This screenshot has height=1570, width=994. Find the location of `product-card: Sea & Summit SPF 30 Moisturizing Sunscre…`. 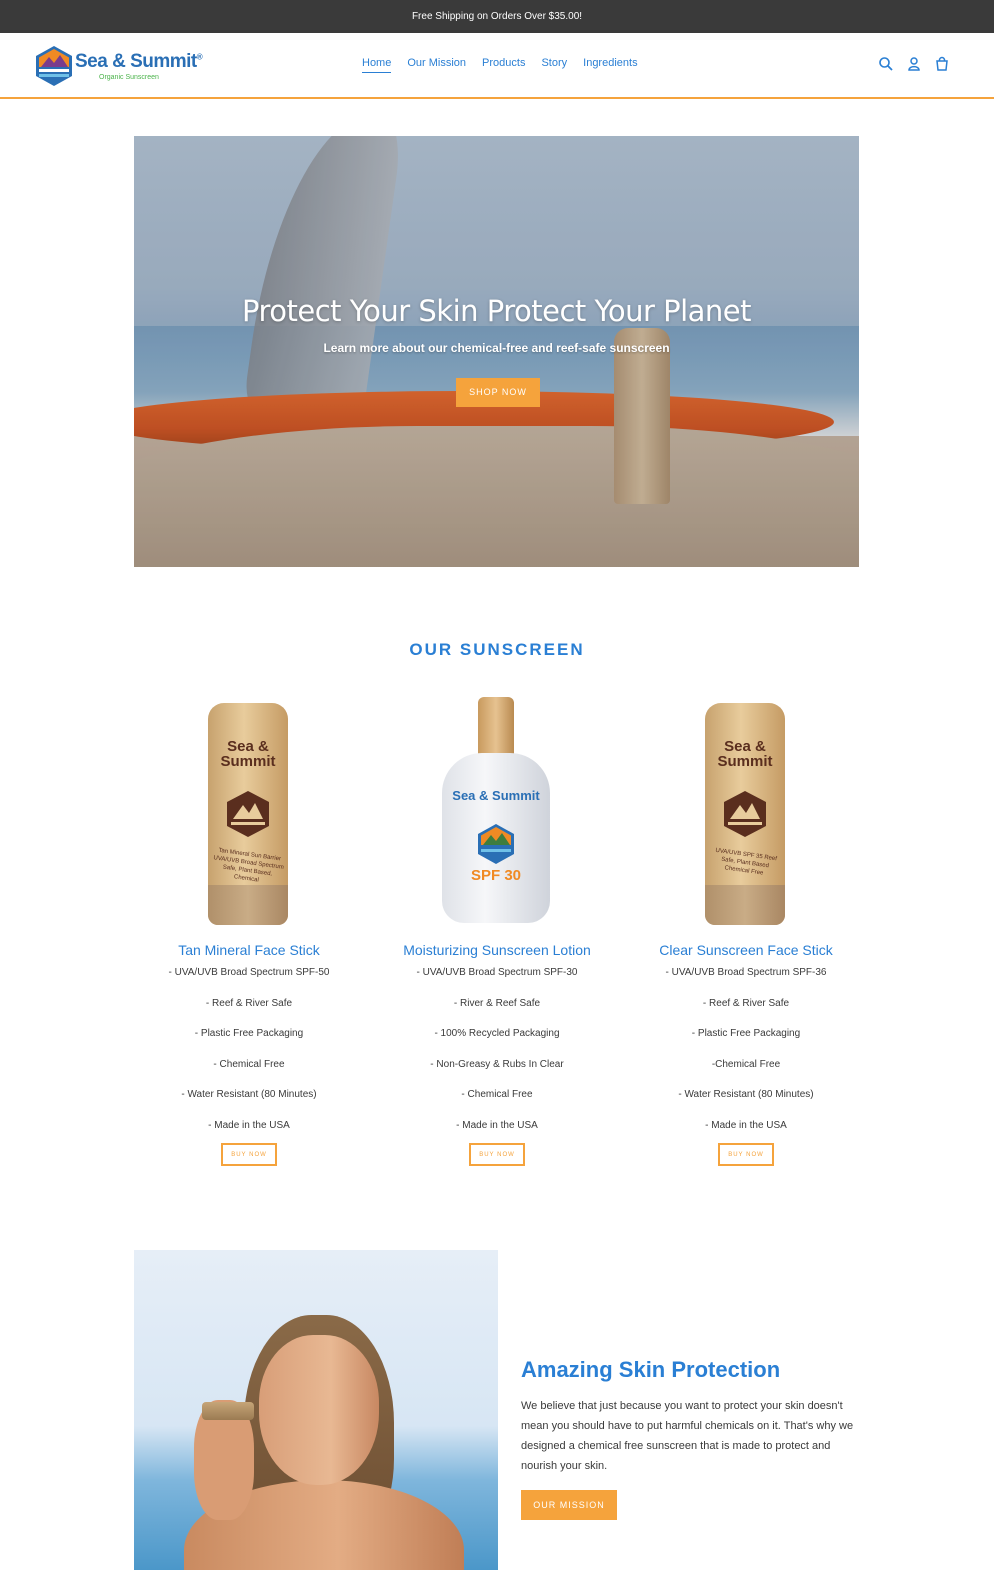

product-card: Sea & Summit SPF 30 Moisturizing Sunscre… is located at coordinates (497, 930).